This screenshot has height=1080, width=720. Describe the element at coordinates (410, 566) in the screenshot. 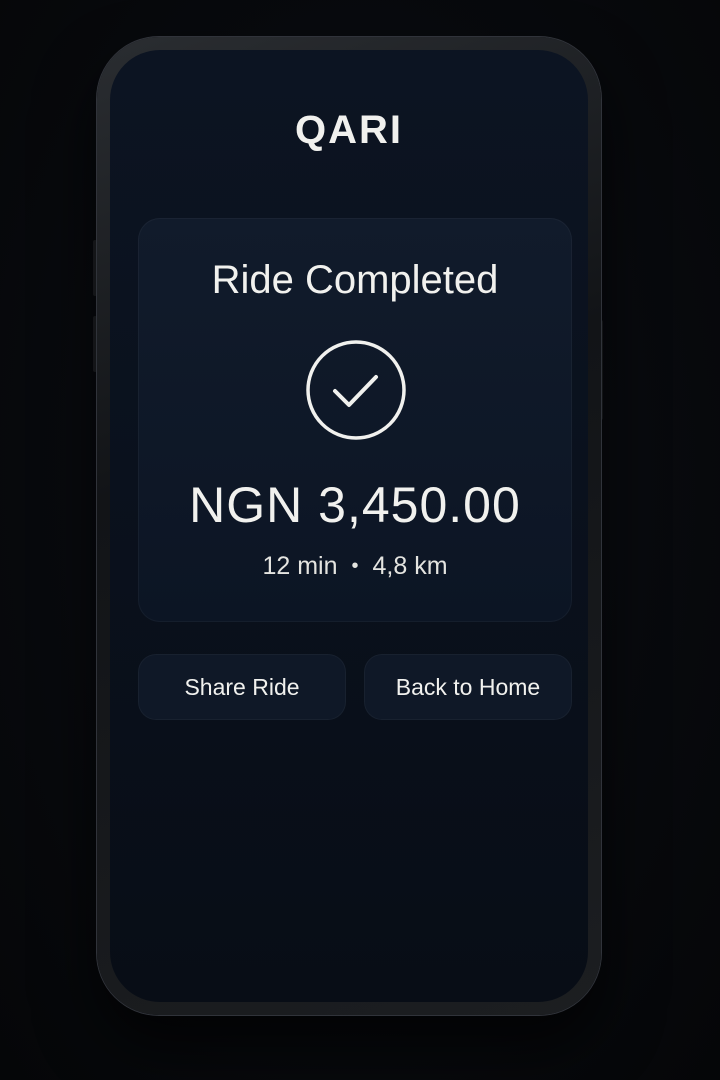

I see `trip-distance: 4,8 km` at that location.